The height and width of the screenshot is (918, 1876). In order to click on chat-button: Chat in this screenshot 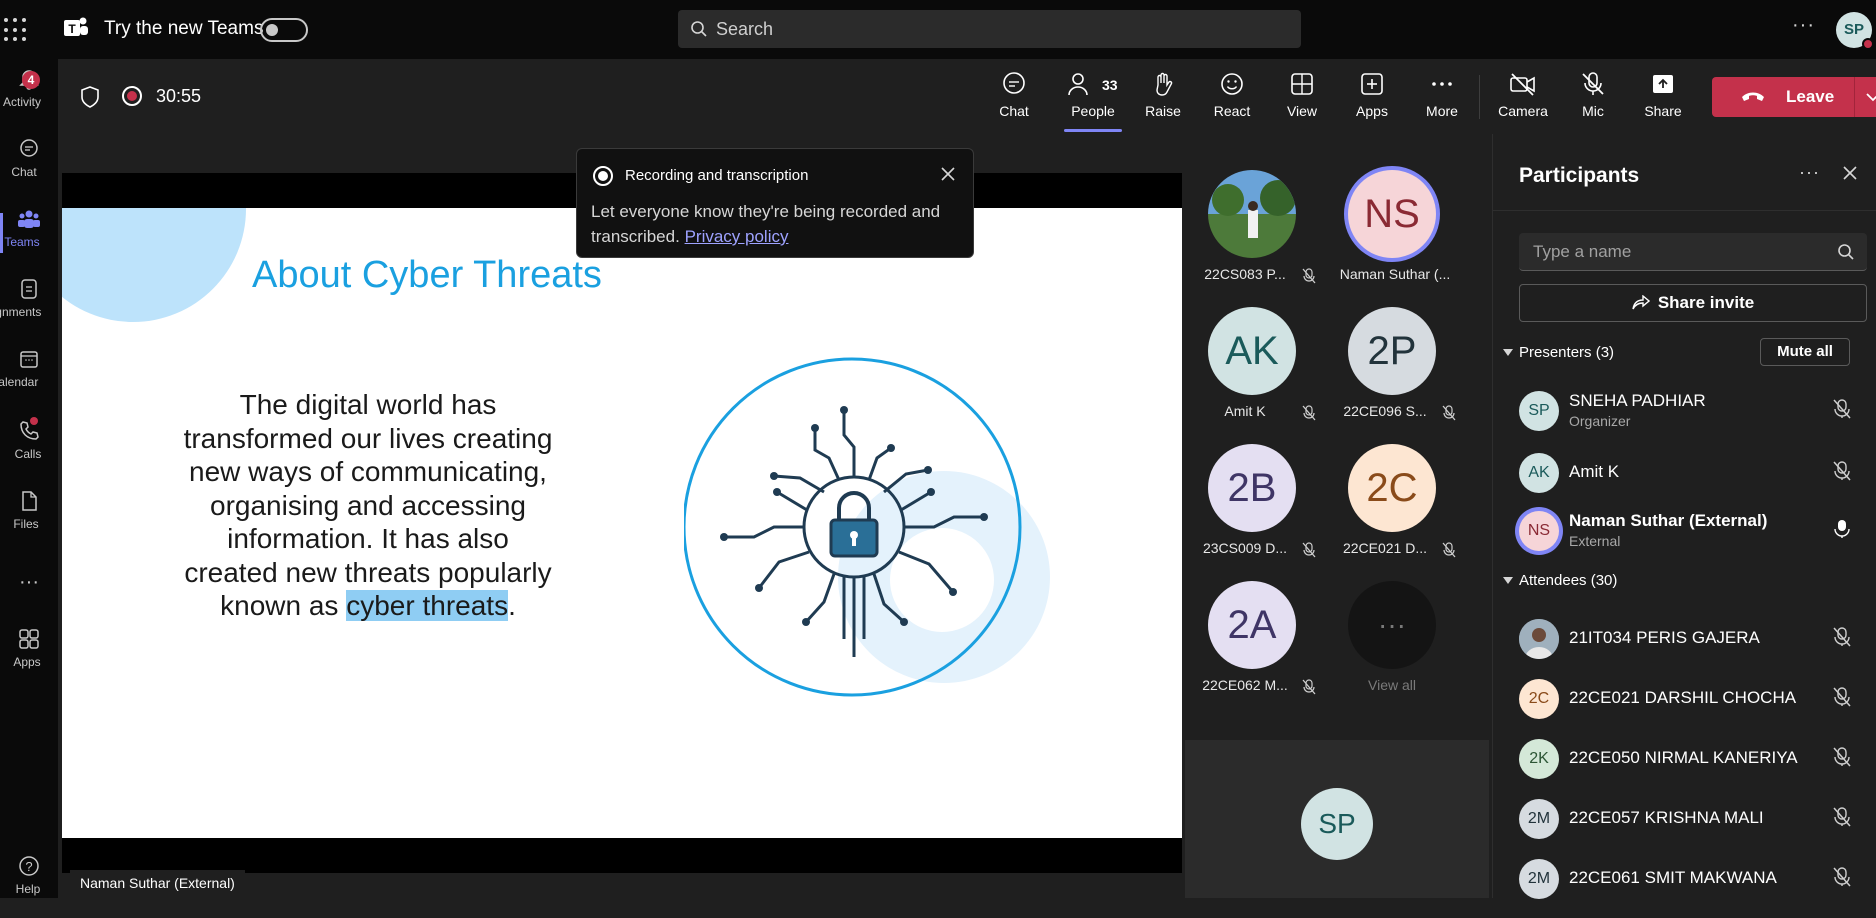, I will do `click(1014, 100)`.